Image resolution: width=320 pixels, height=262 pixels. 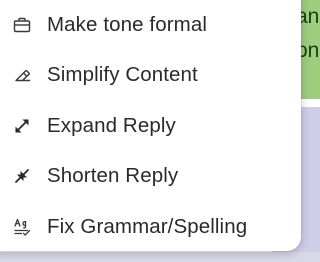 I want to click on menu-item-shorten-reply: Shorten Reply, so click(x=144, y=176).